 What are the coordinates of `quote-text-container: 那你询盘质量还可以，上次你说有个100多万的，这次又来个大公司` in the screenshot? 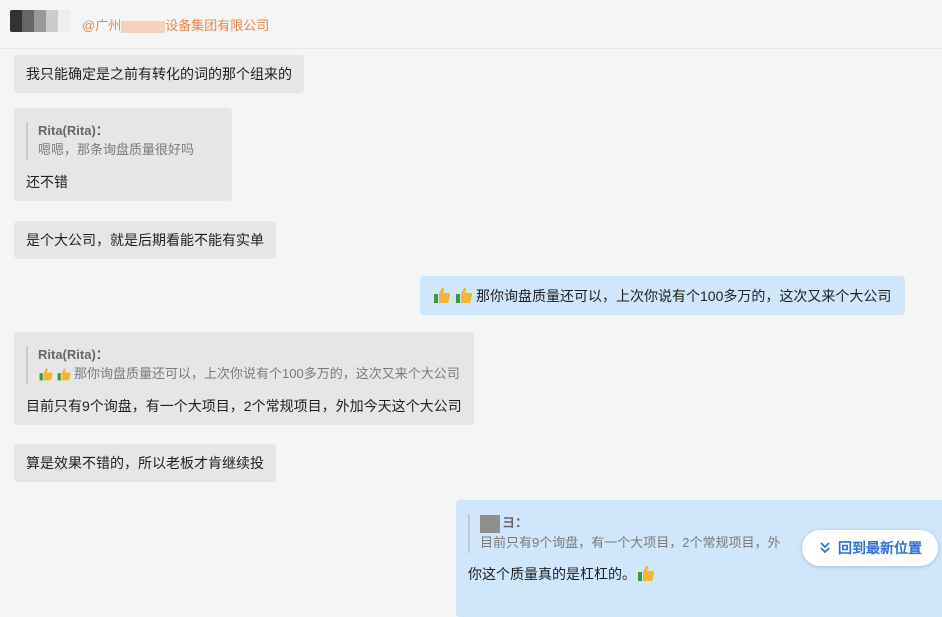 It's located at (250, 374).